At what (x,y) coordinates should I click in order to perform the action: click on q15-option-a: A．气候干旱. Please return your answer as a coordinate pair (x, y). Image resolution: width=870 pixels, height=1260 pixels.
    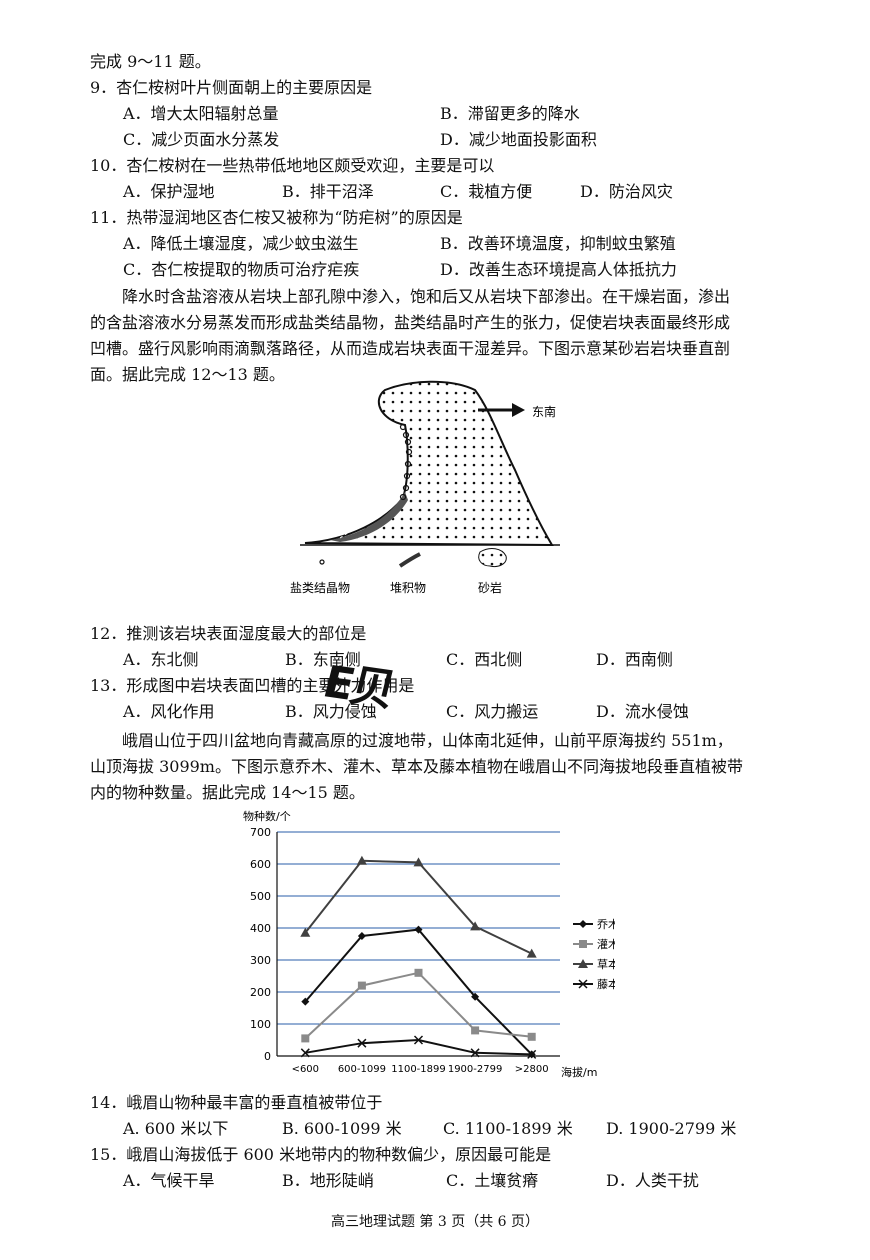
    Looking at the image, I should click on (169, 1180).